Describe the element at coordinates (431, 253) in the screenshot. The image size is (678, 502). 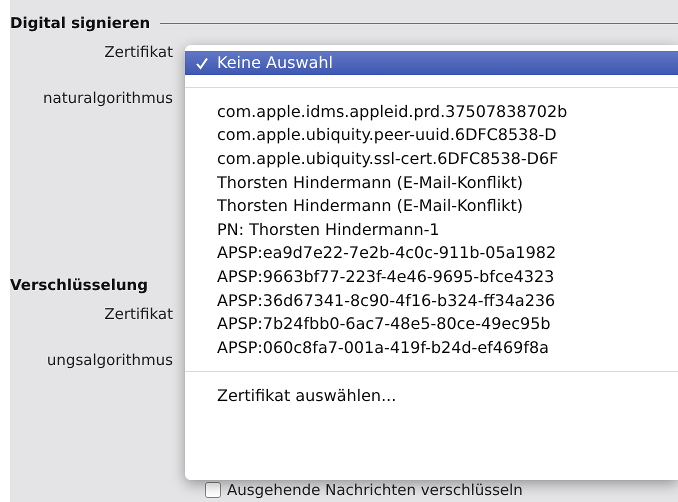
I see `menu-item: APSP:ea9d7e22-7e2b-4c0c-911b-05a1982` at that location.